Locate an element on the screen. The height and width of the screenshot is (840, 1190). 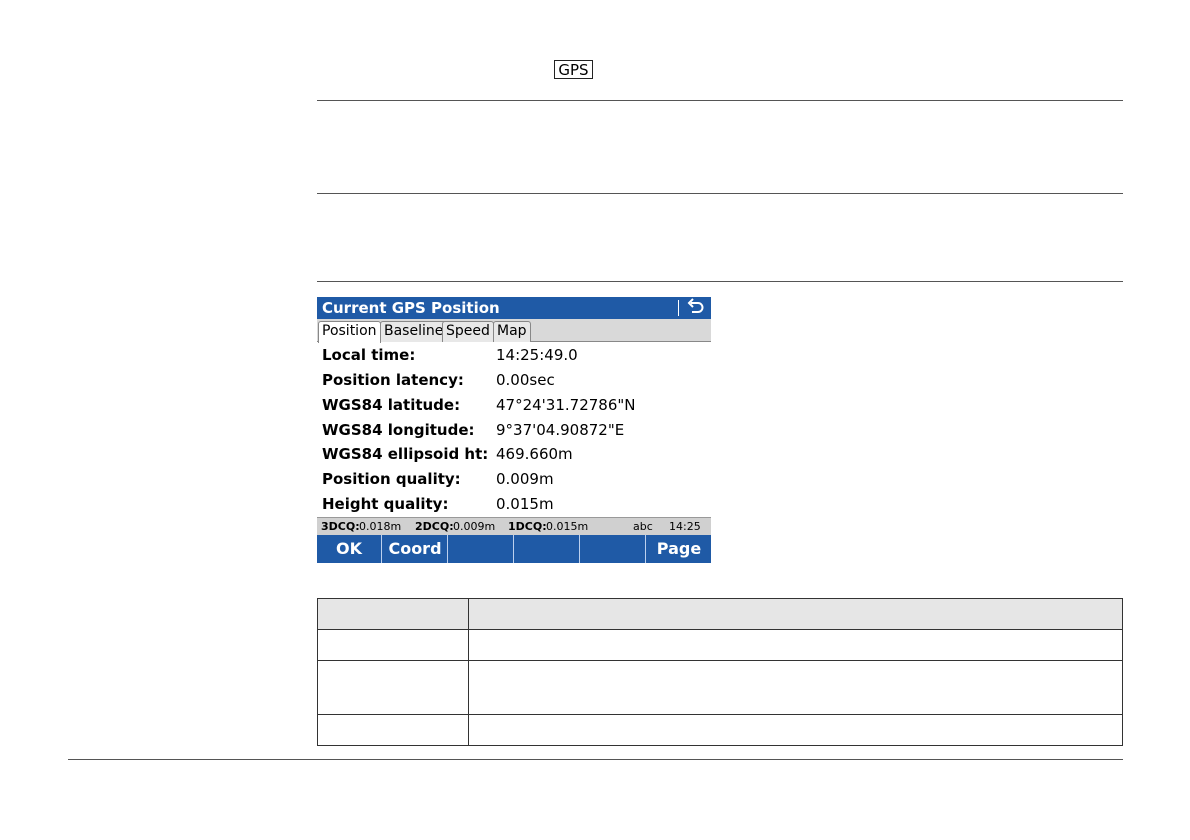
field-value: 0.00sec is located at coordinates (525, 380).